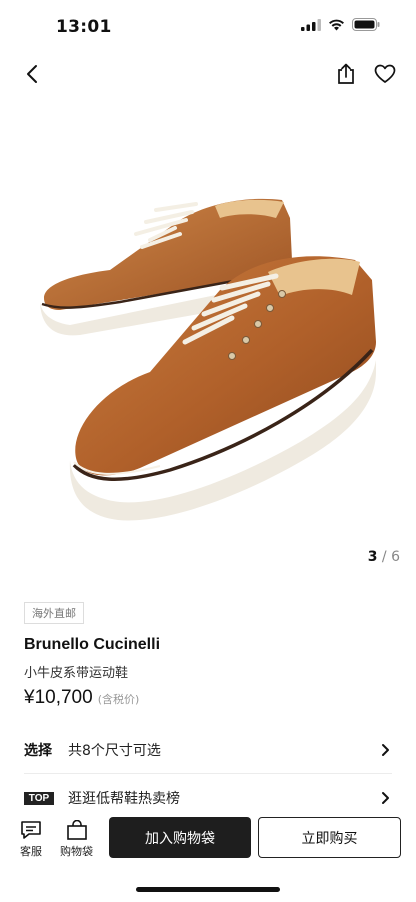 This screenshot has width=416, height=902. What do you see at coordinates (118, 699) in the screenshot?
I see `price-note: (含税价)` at bounding box center [118, 699].